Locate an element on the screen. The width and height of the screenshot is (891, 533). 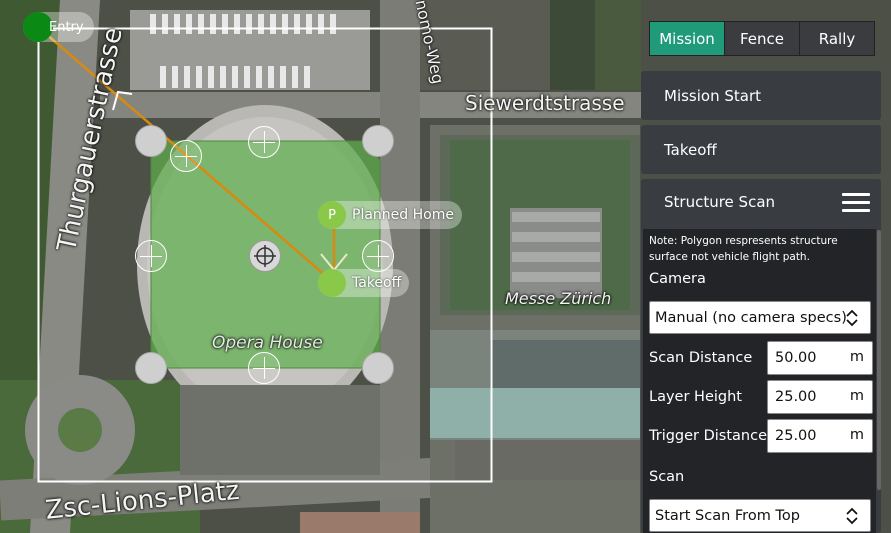
takeoff-pin: Takeoff is located at coordinates (364, 283).